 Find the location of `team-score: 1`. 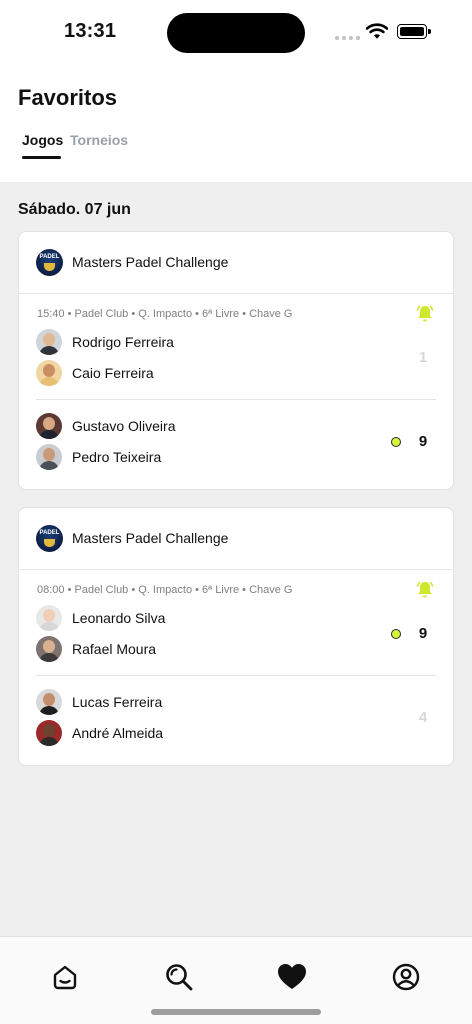

team-score: 1 is located at coordinates (423, 357).